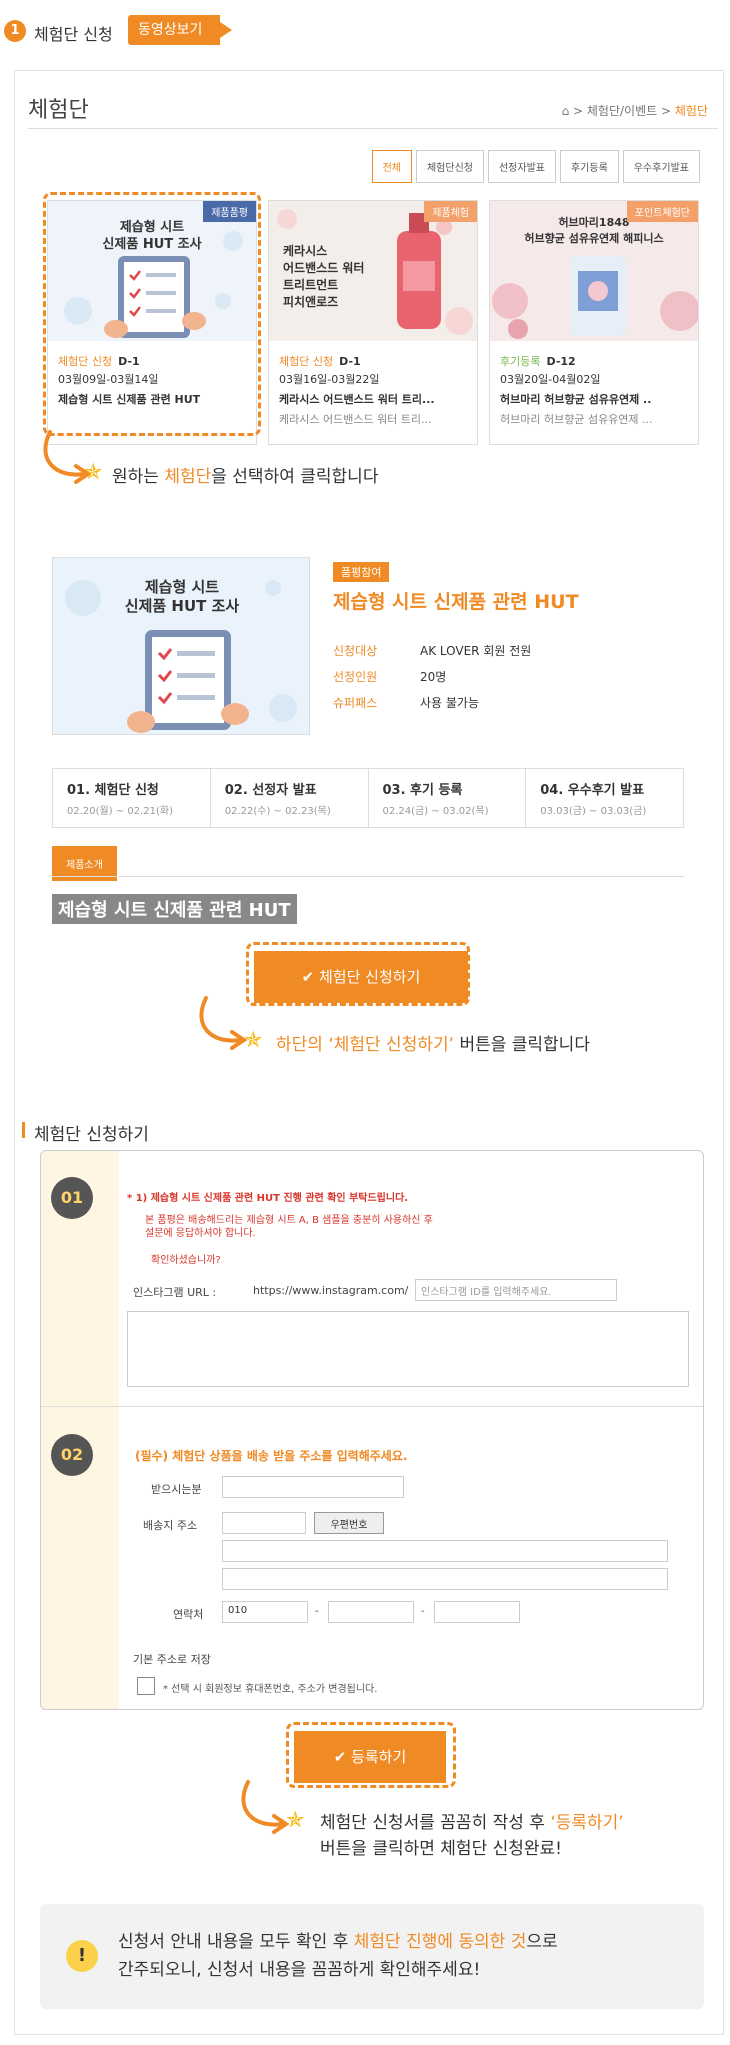 The width and height of the screenshot is (730, 2045). What do you see at coordinates (662, 211) in the screenshot?
I see `card-badge: 포인트체험단` at bounding box center [662, 211].